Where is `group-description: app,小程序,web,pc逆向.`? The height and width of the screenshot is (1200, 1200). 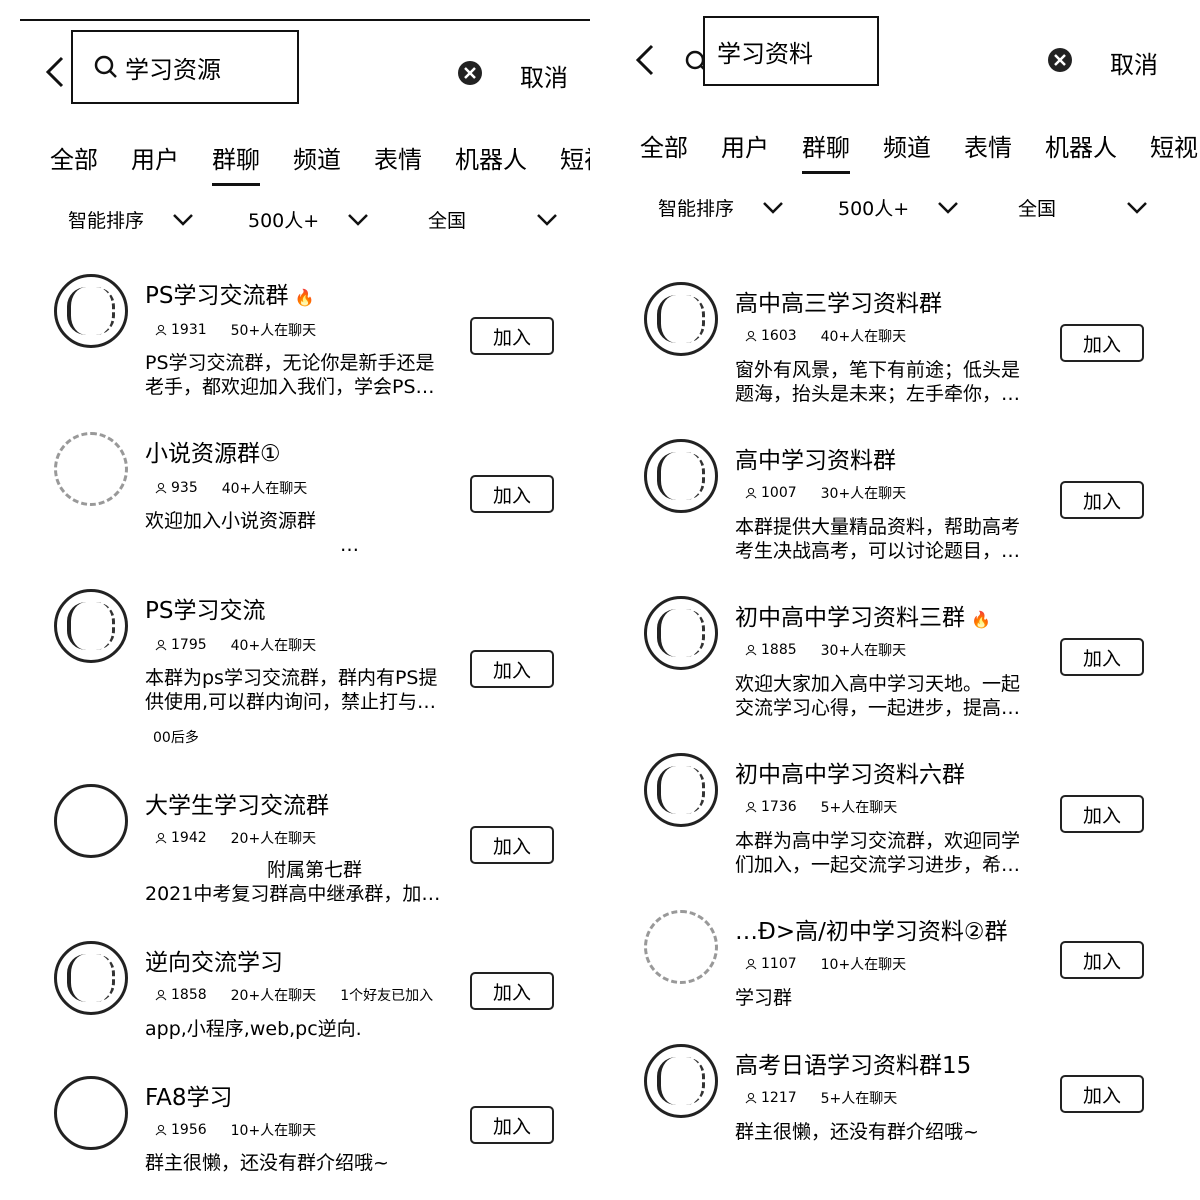
group-description: app,小程序,web,pc逆向. is located at coordinates (302, 1029).